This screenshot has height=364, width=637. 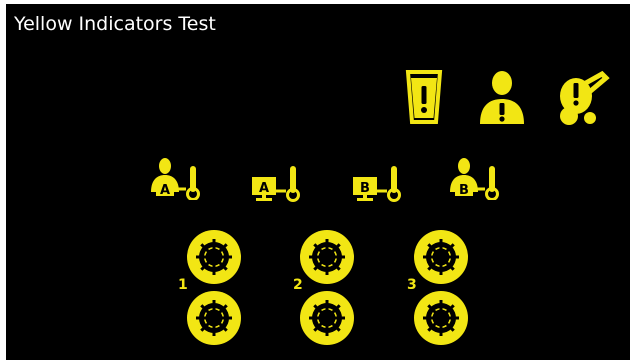 What do you see at coordinates (585, 97) in the screenshot?
I see `equipment-fault-warning-icon` at bounding box center [585, 97].